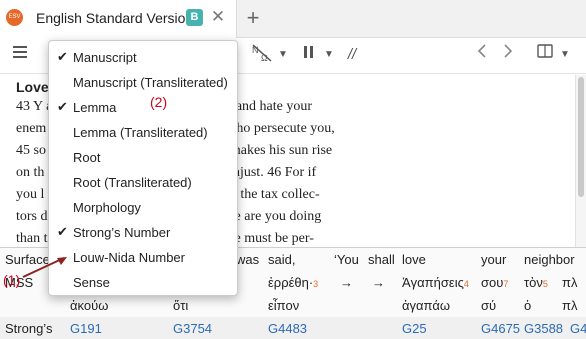  I want to click on word-index: 4, so click(466, 284).